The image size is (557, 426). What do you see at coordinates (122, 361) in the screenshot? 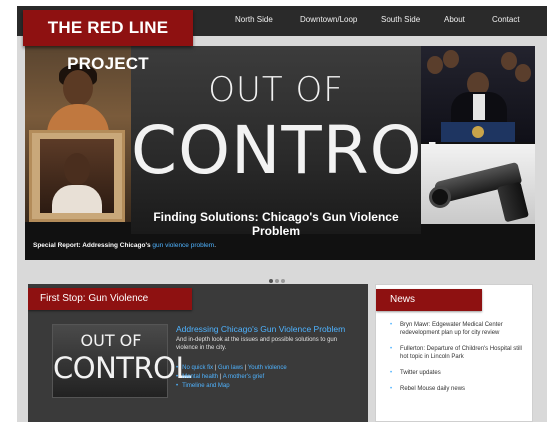
I see `out-of-control-thumbnail: OUT OF CONTROL` at bounding box center [122, 361].